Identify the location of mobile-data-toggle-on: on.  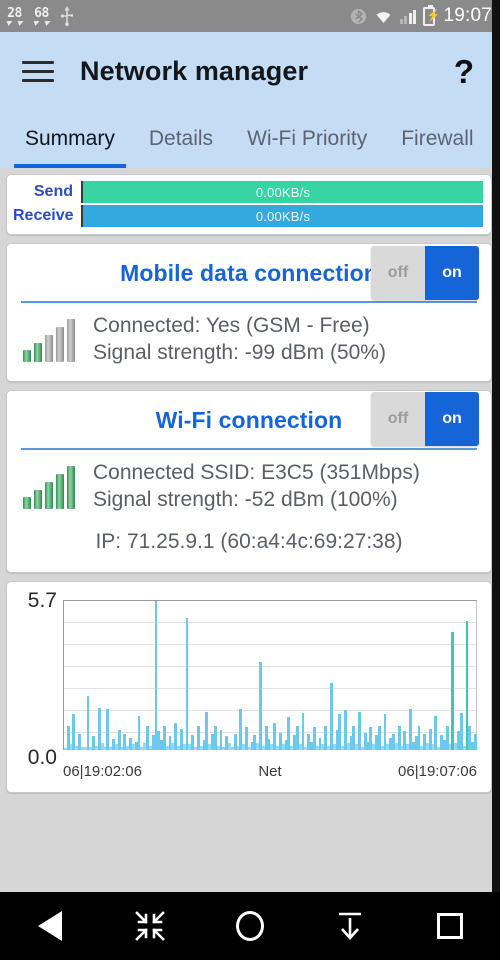
(452, 272).